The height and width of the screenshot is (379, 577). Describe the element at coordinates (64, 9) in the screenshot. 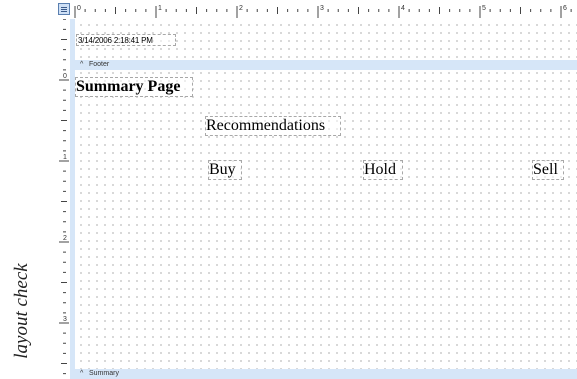

I see `report-layout-icon` at that location.